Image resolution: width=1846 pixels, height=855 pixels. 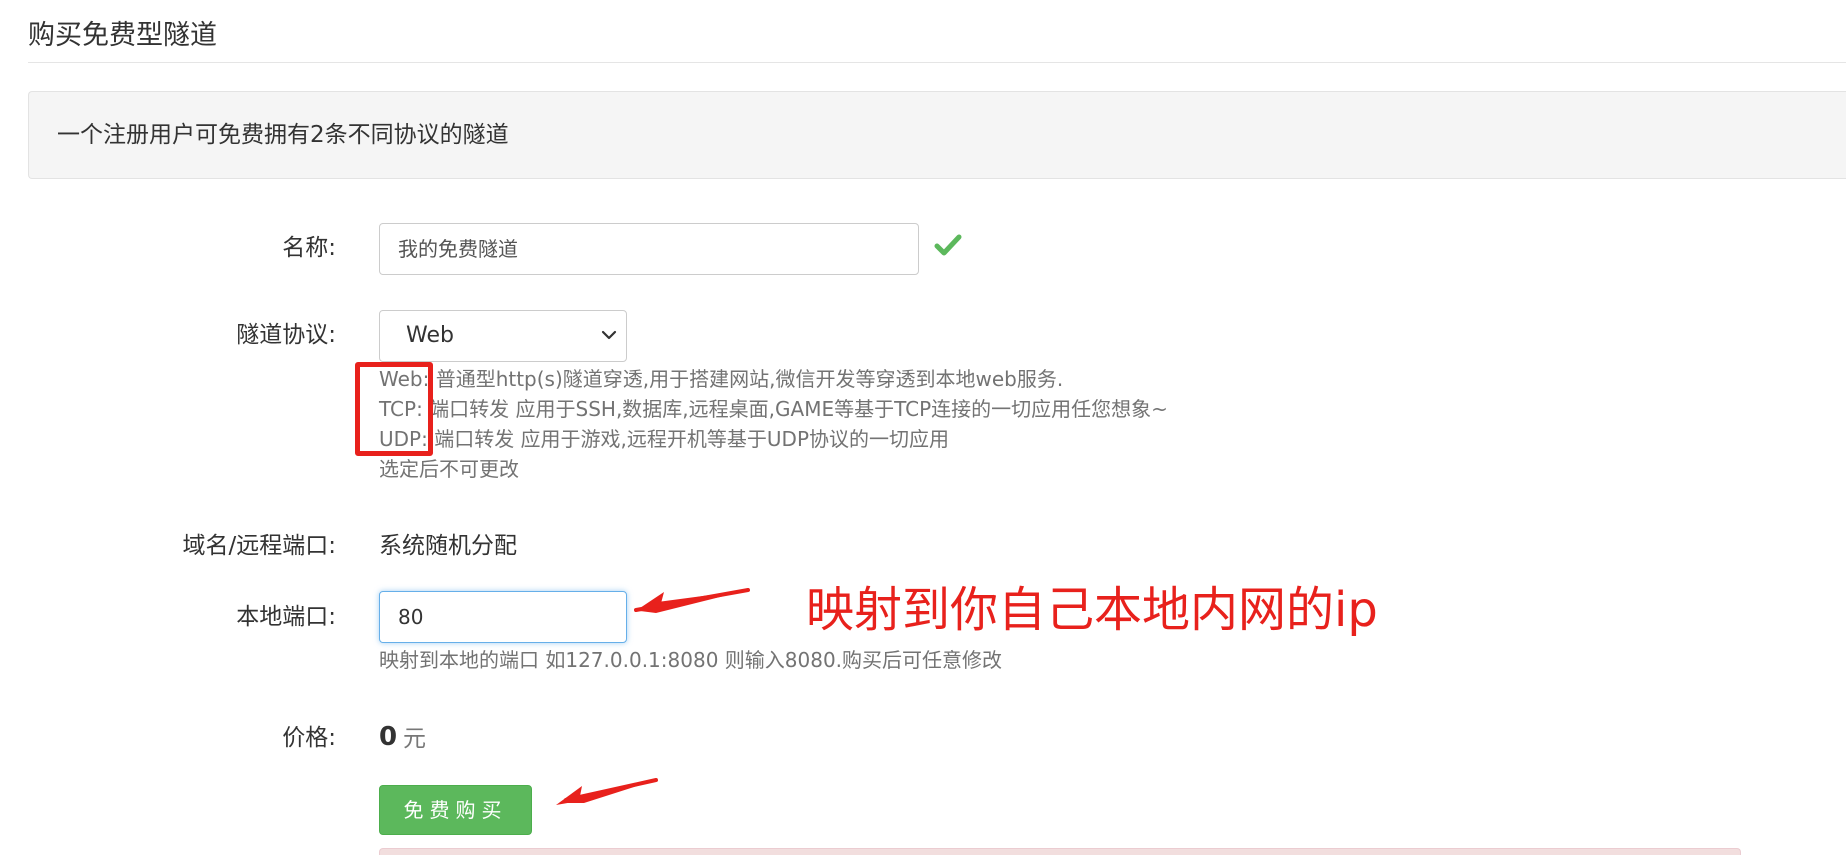 I want to click on check-icon, so click(x=948, y=245).